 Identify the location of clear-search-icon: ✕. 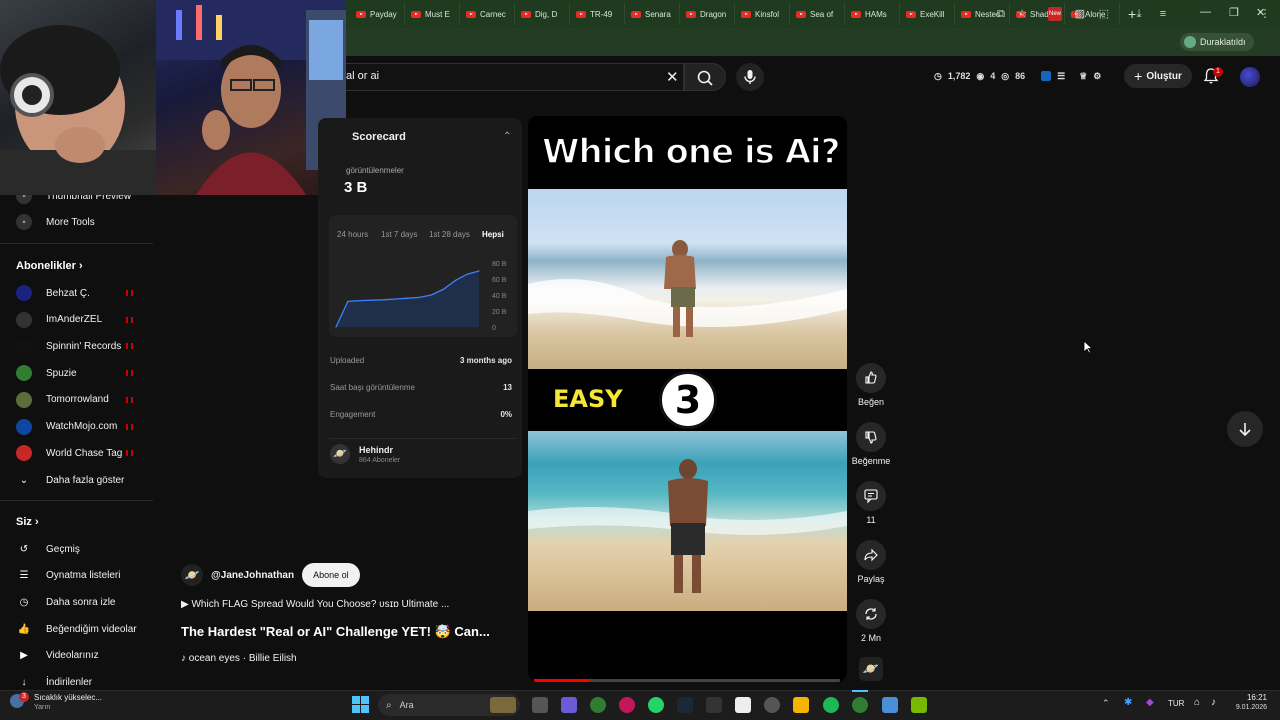
(672, 77).